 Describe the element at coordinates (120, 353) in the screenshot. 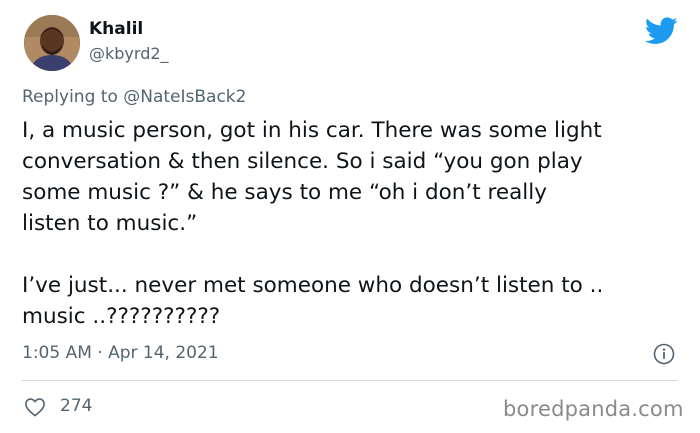

I see `tweet-timestamp: 1:05 AM · Apr 14, 2021` at that location.